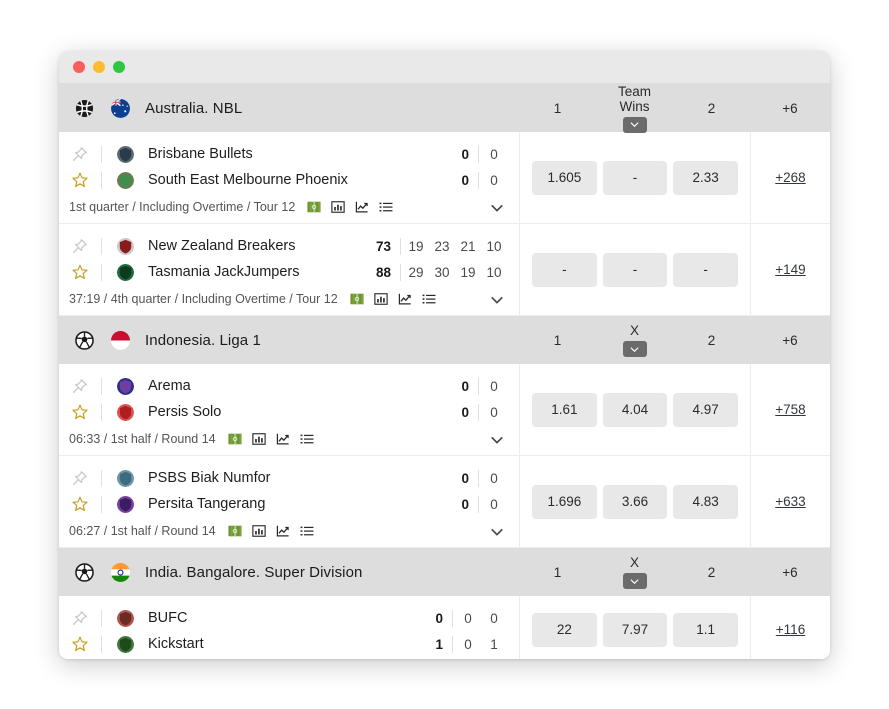 The width and height of the screenshot is (889, 709). I want to click on odds-button-1: 1.696, so click(564, 501).